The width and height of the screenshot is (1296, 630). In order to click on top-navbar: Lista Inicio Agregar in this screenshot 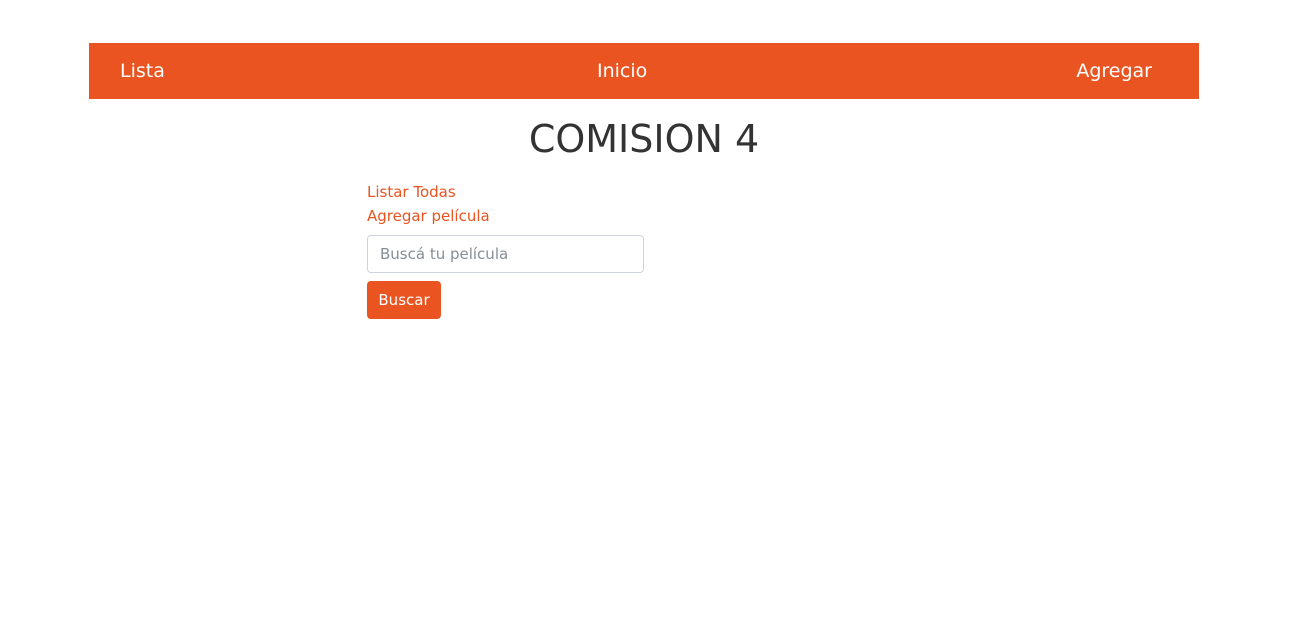, I will do `click(644, 71)`.